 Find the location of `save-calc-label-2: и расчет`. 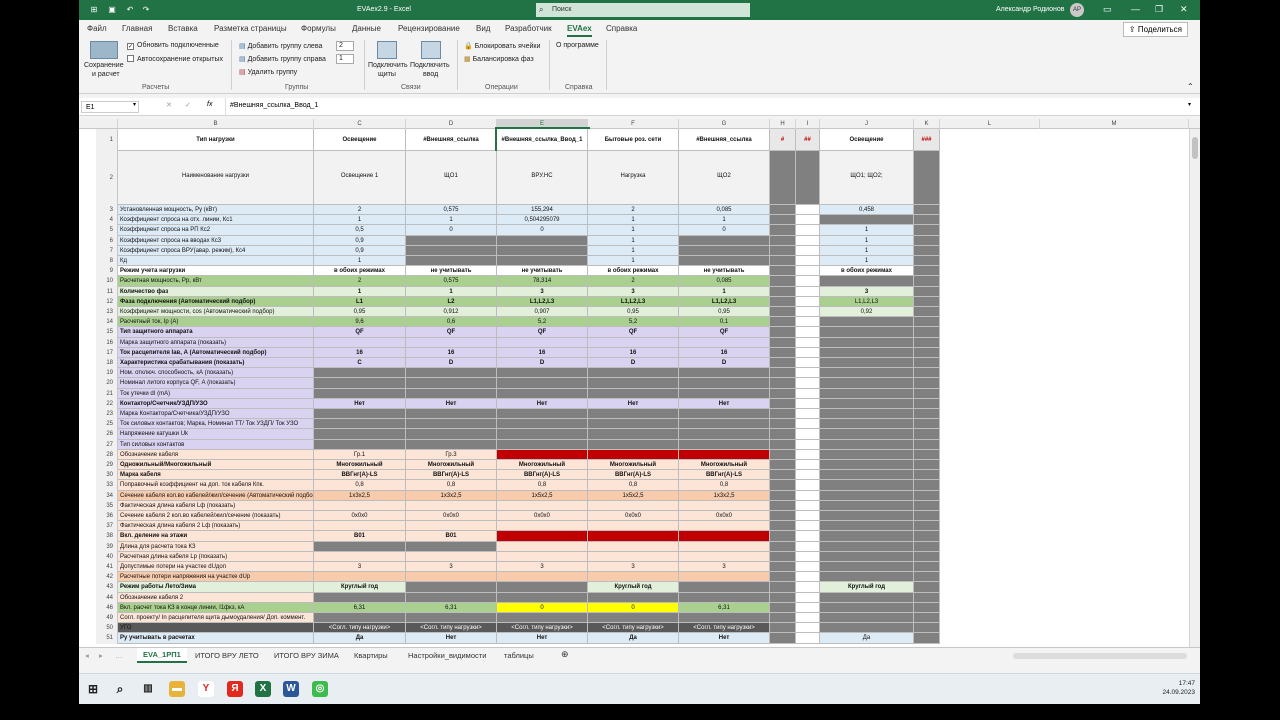

save-calc-label-2: и расчет is located at coordinates (106, 74).